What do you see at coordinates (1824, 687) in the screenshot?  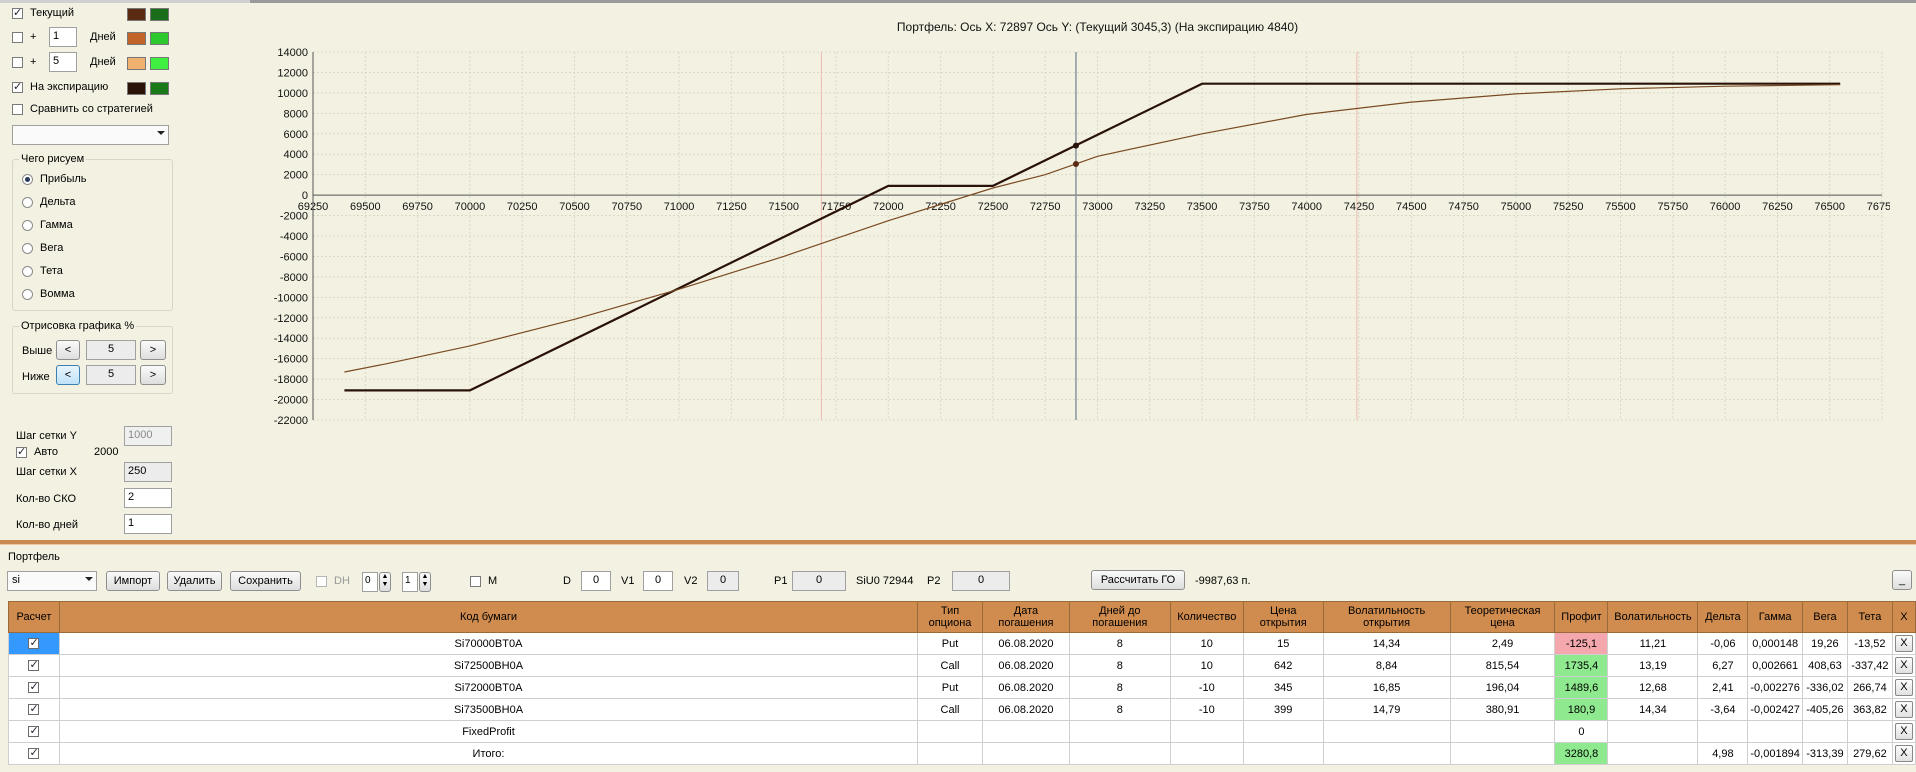 I see `cell-vega: -336,02` at bounding box center [1824, 687].